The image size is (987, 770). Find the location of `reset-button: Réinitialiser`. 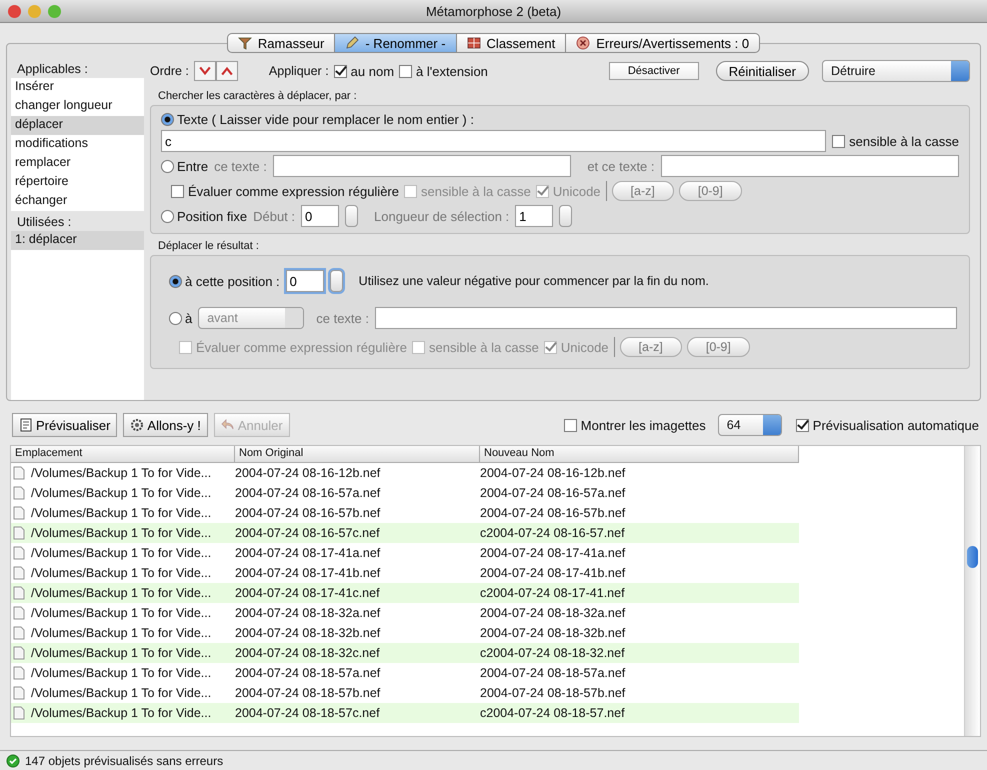

reset-button: Réinitialiser is located at coordinates (762, 71).